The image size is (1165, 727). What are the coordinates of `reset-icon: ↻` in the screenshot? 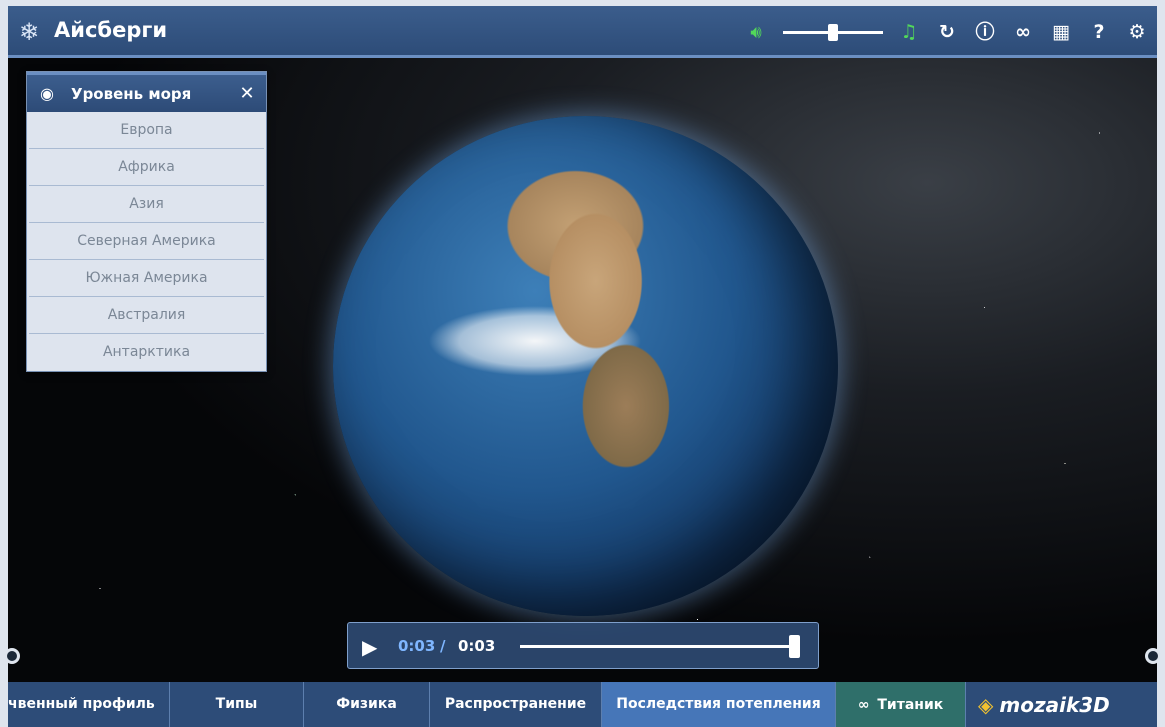 It's located at (947, 32).